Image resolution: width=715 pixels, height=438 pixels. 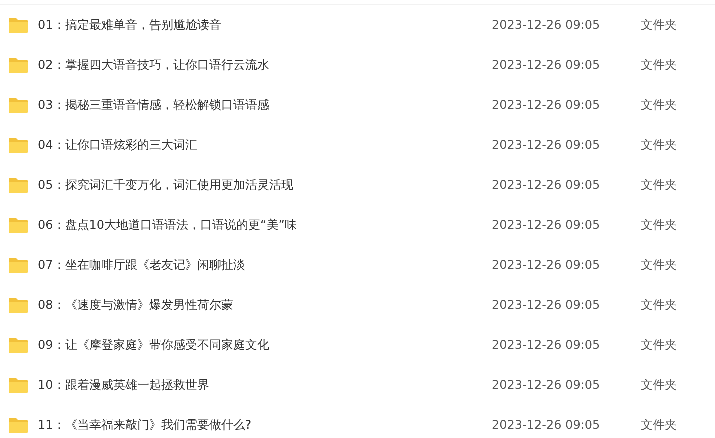 What do you see at coordinates (136, 305) in the screenshot?
I see `file-name: 08：《速度与激情》爆发男性荷尔蒙` at bounding box center [136, 305].